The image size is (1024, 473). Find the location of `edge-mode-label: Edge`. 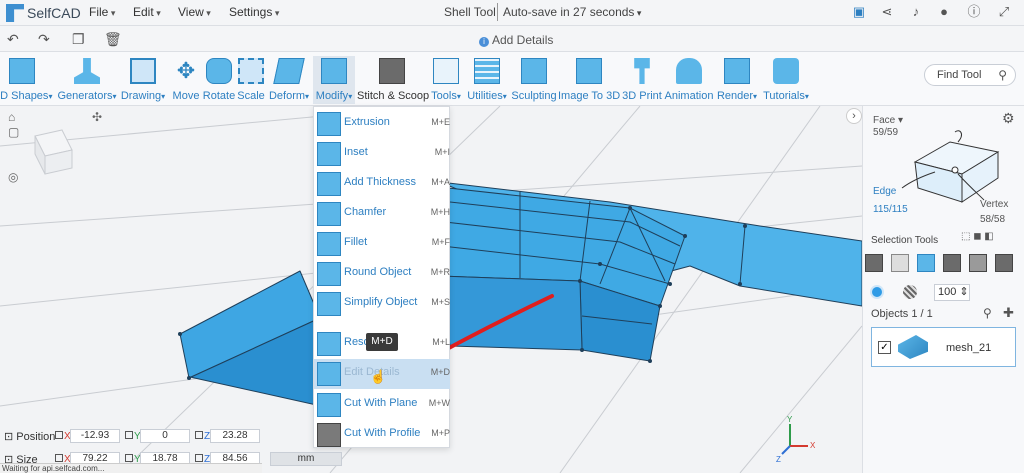

edge-mode-label: Edge is located at coordinates (884, 191).